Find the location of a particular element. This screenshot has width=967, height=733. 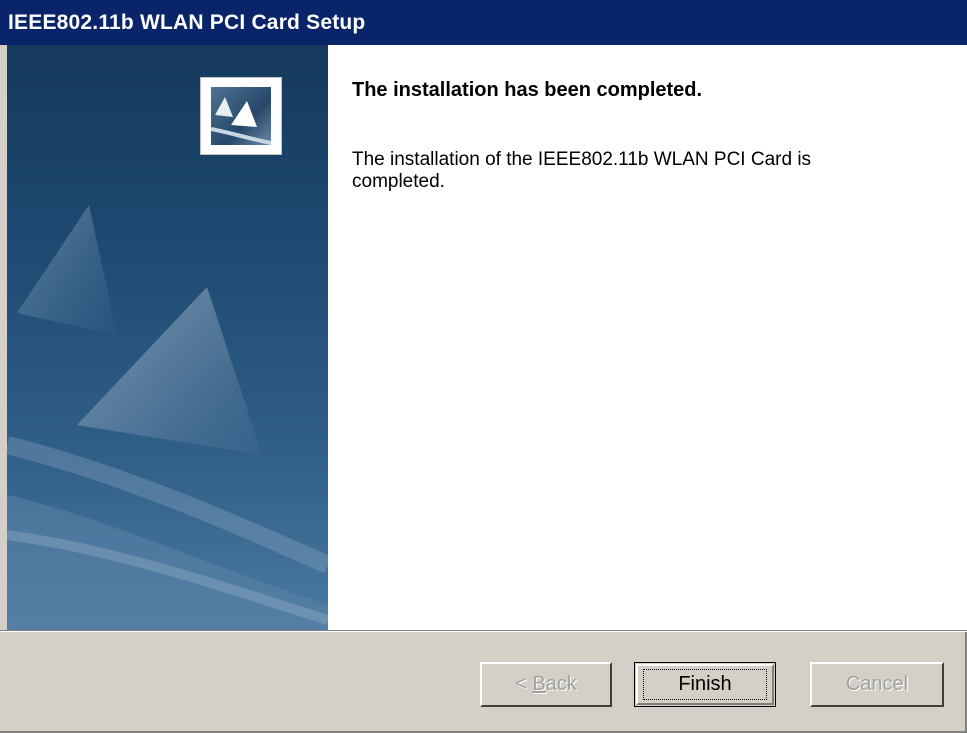

footer-separator-highlight is located at coordinates (483, 631).